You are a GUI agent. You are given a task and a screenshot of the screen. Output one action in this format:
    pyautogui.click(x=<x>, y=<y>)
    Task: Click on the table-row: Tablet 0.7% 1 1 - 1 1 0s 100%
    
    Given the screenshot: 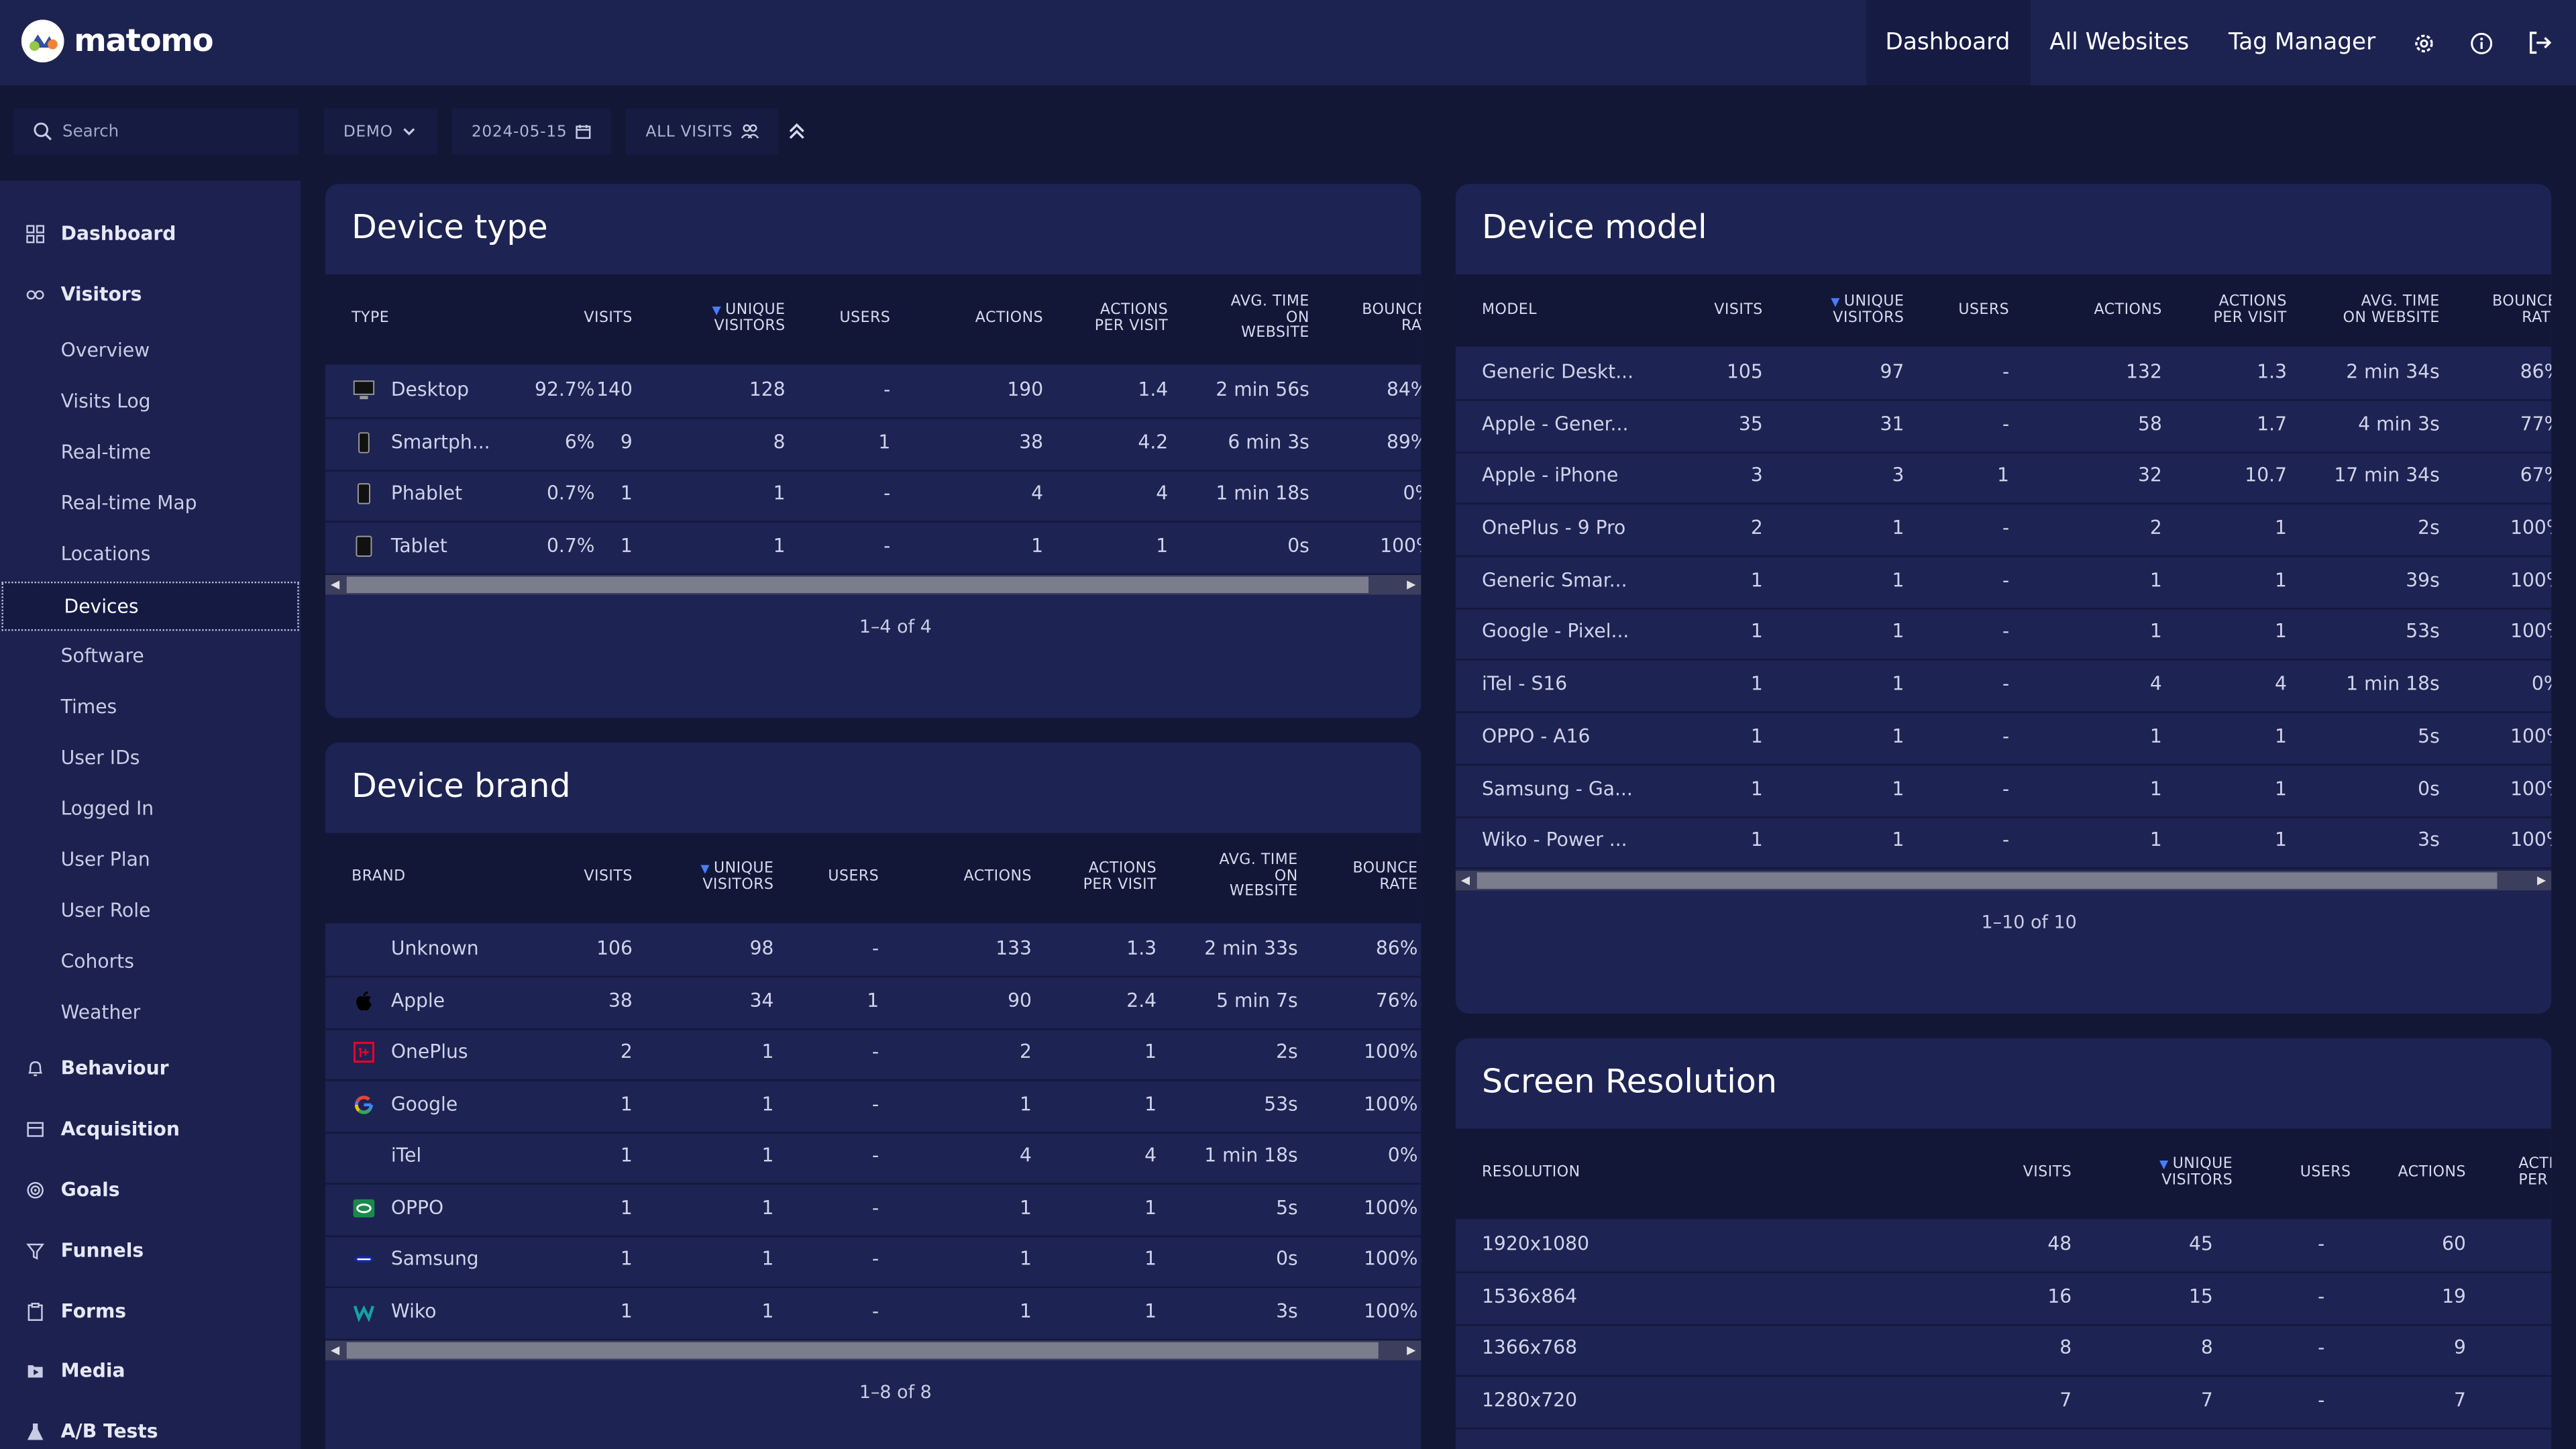 What is the action you would take?
    pyautogui.click(x=873, y=547)
    